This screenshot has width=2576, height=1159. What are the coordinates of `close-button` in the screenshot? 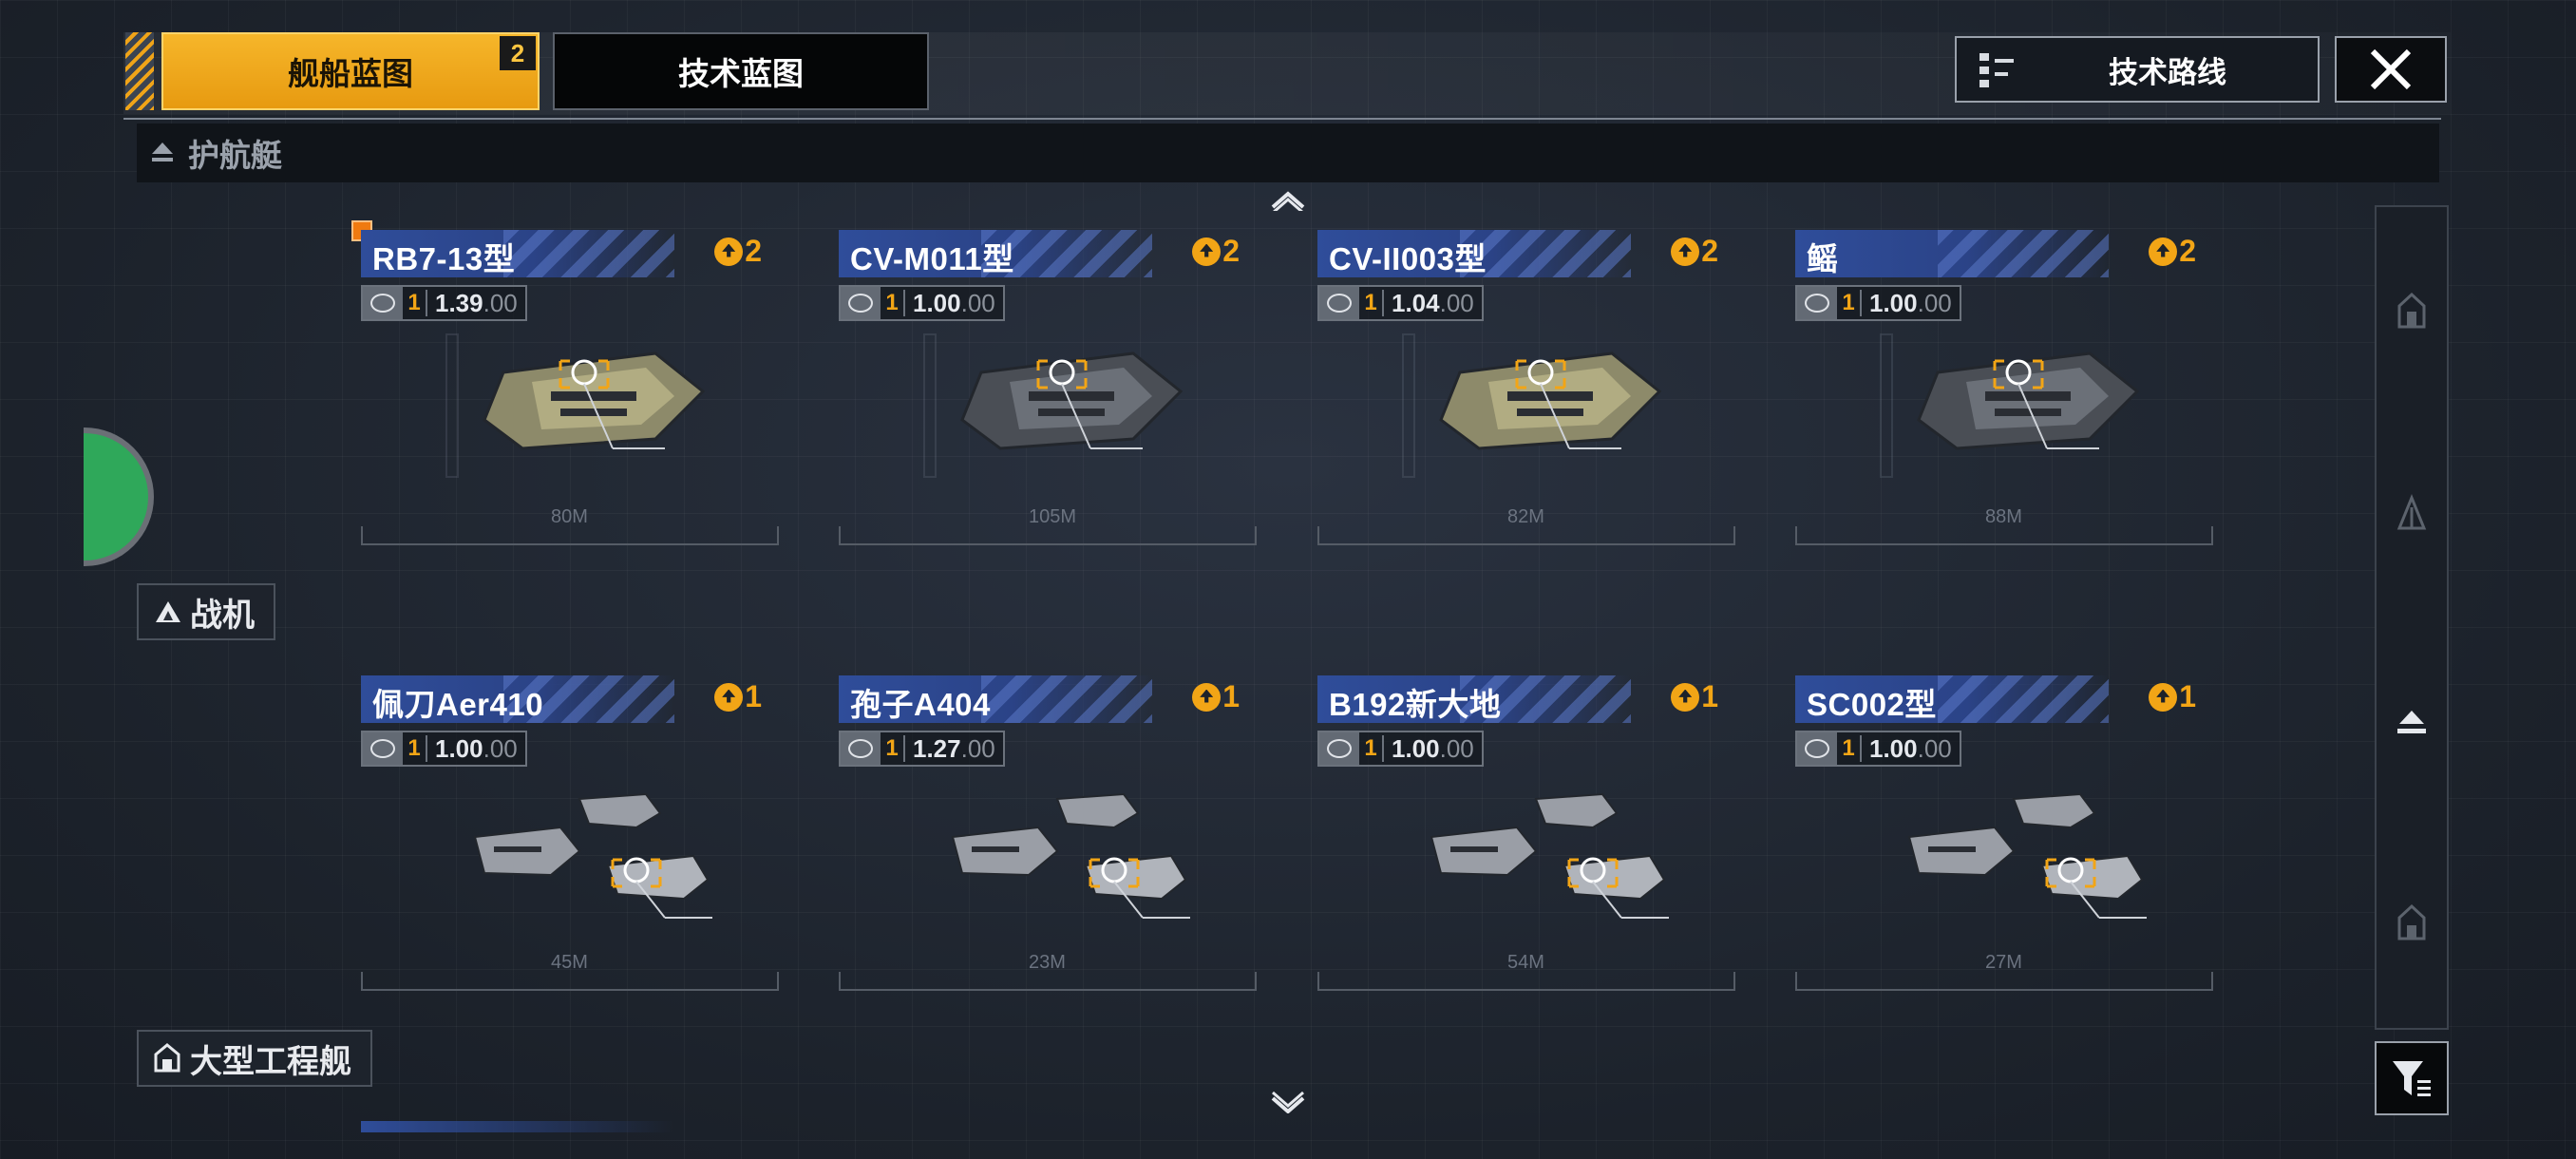 It's located at (2391, 69).